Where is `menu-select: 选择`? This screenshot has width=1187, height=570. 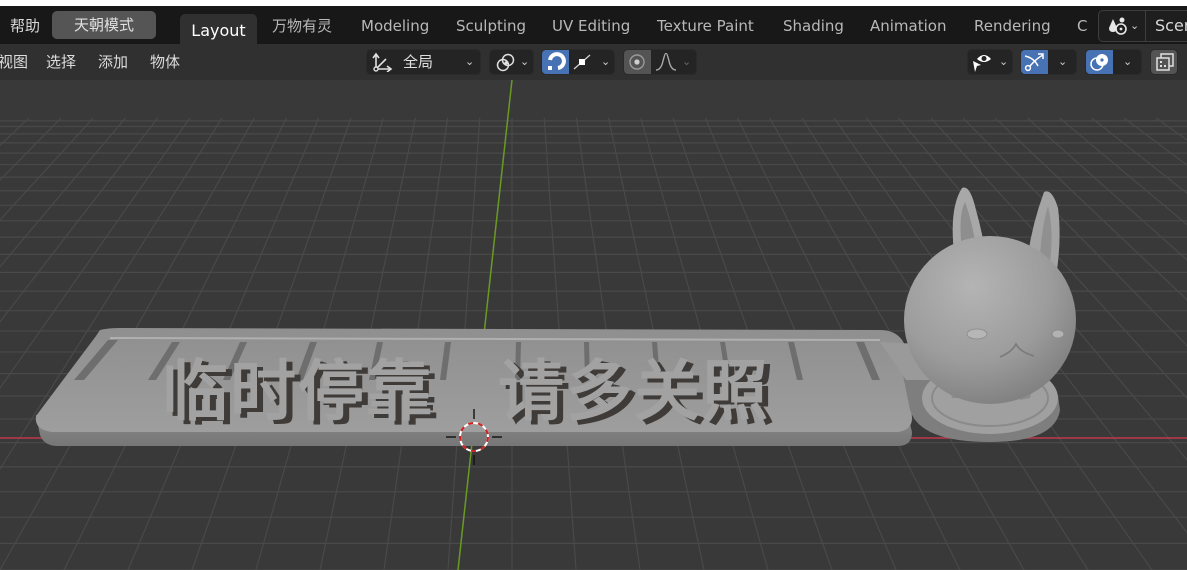
menu-select: 选择 is located at coordinates (61, 62).